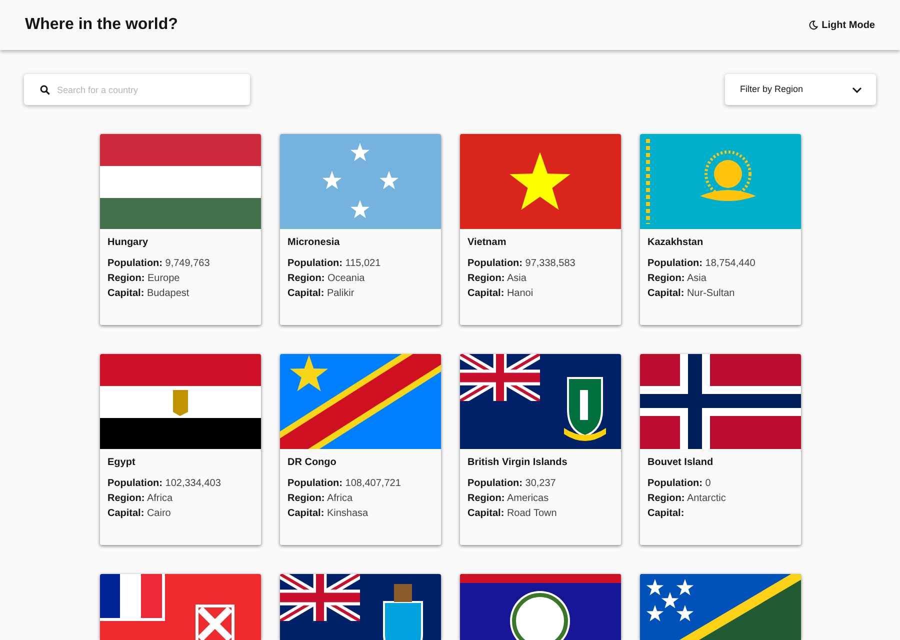 The height and width of the screenshot is (640, 900). Describe the element at coordinates (720, 449) in the screenshot. I see `country-card: Bouvet Island Population: 0 Region: Antarctic Capital:` at that location.